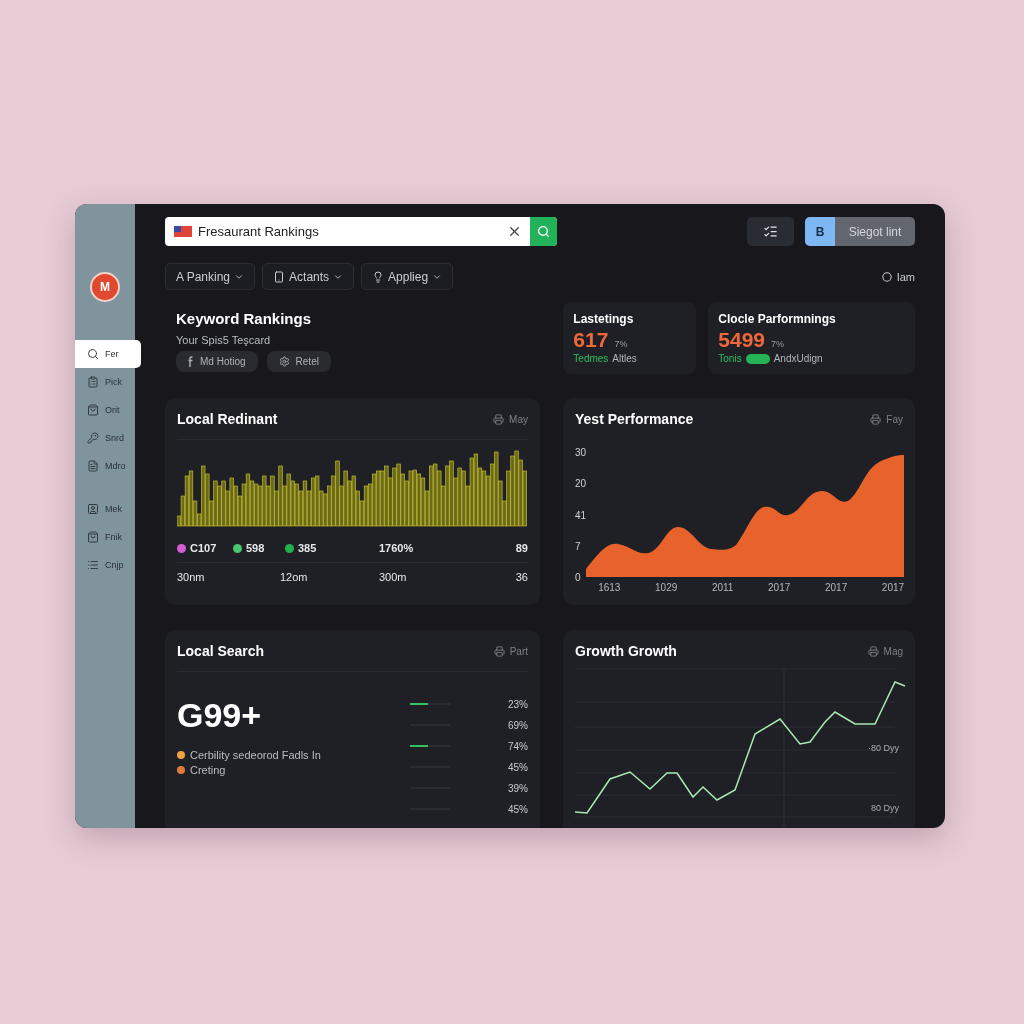 The image size is (1024, 1024). I want to click on card-title: Growth Growth, so click(626, 651).